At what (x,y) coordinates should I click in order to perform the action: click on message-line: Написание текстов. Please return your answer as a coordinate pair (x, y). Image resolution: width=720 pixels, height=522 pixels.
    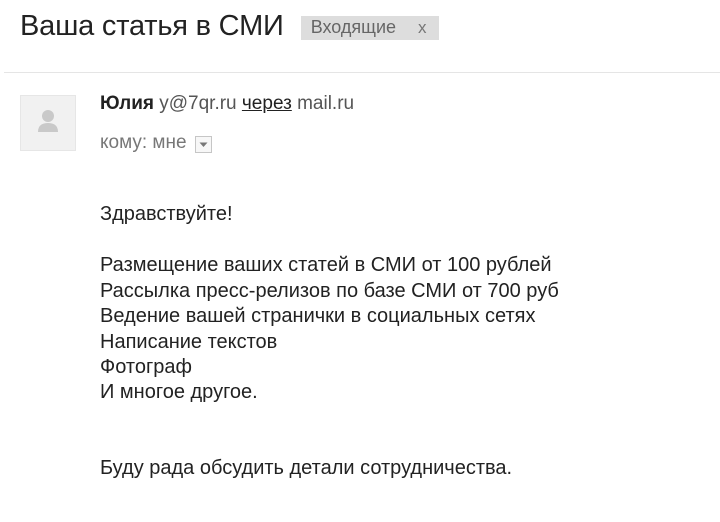
    Looking at the image, I should click on (189, 341).